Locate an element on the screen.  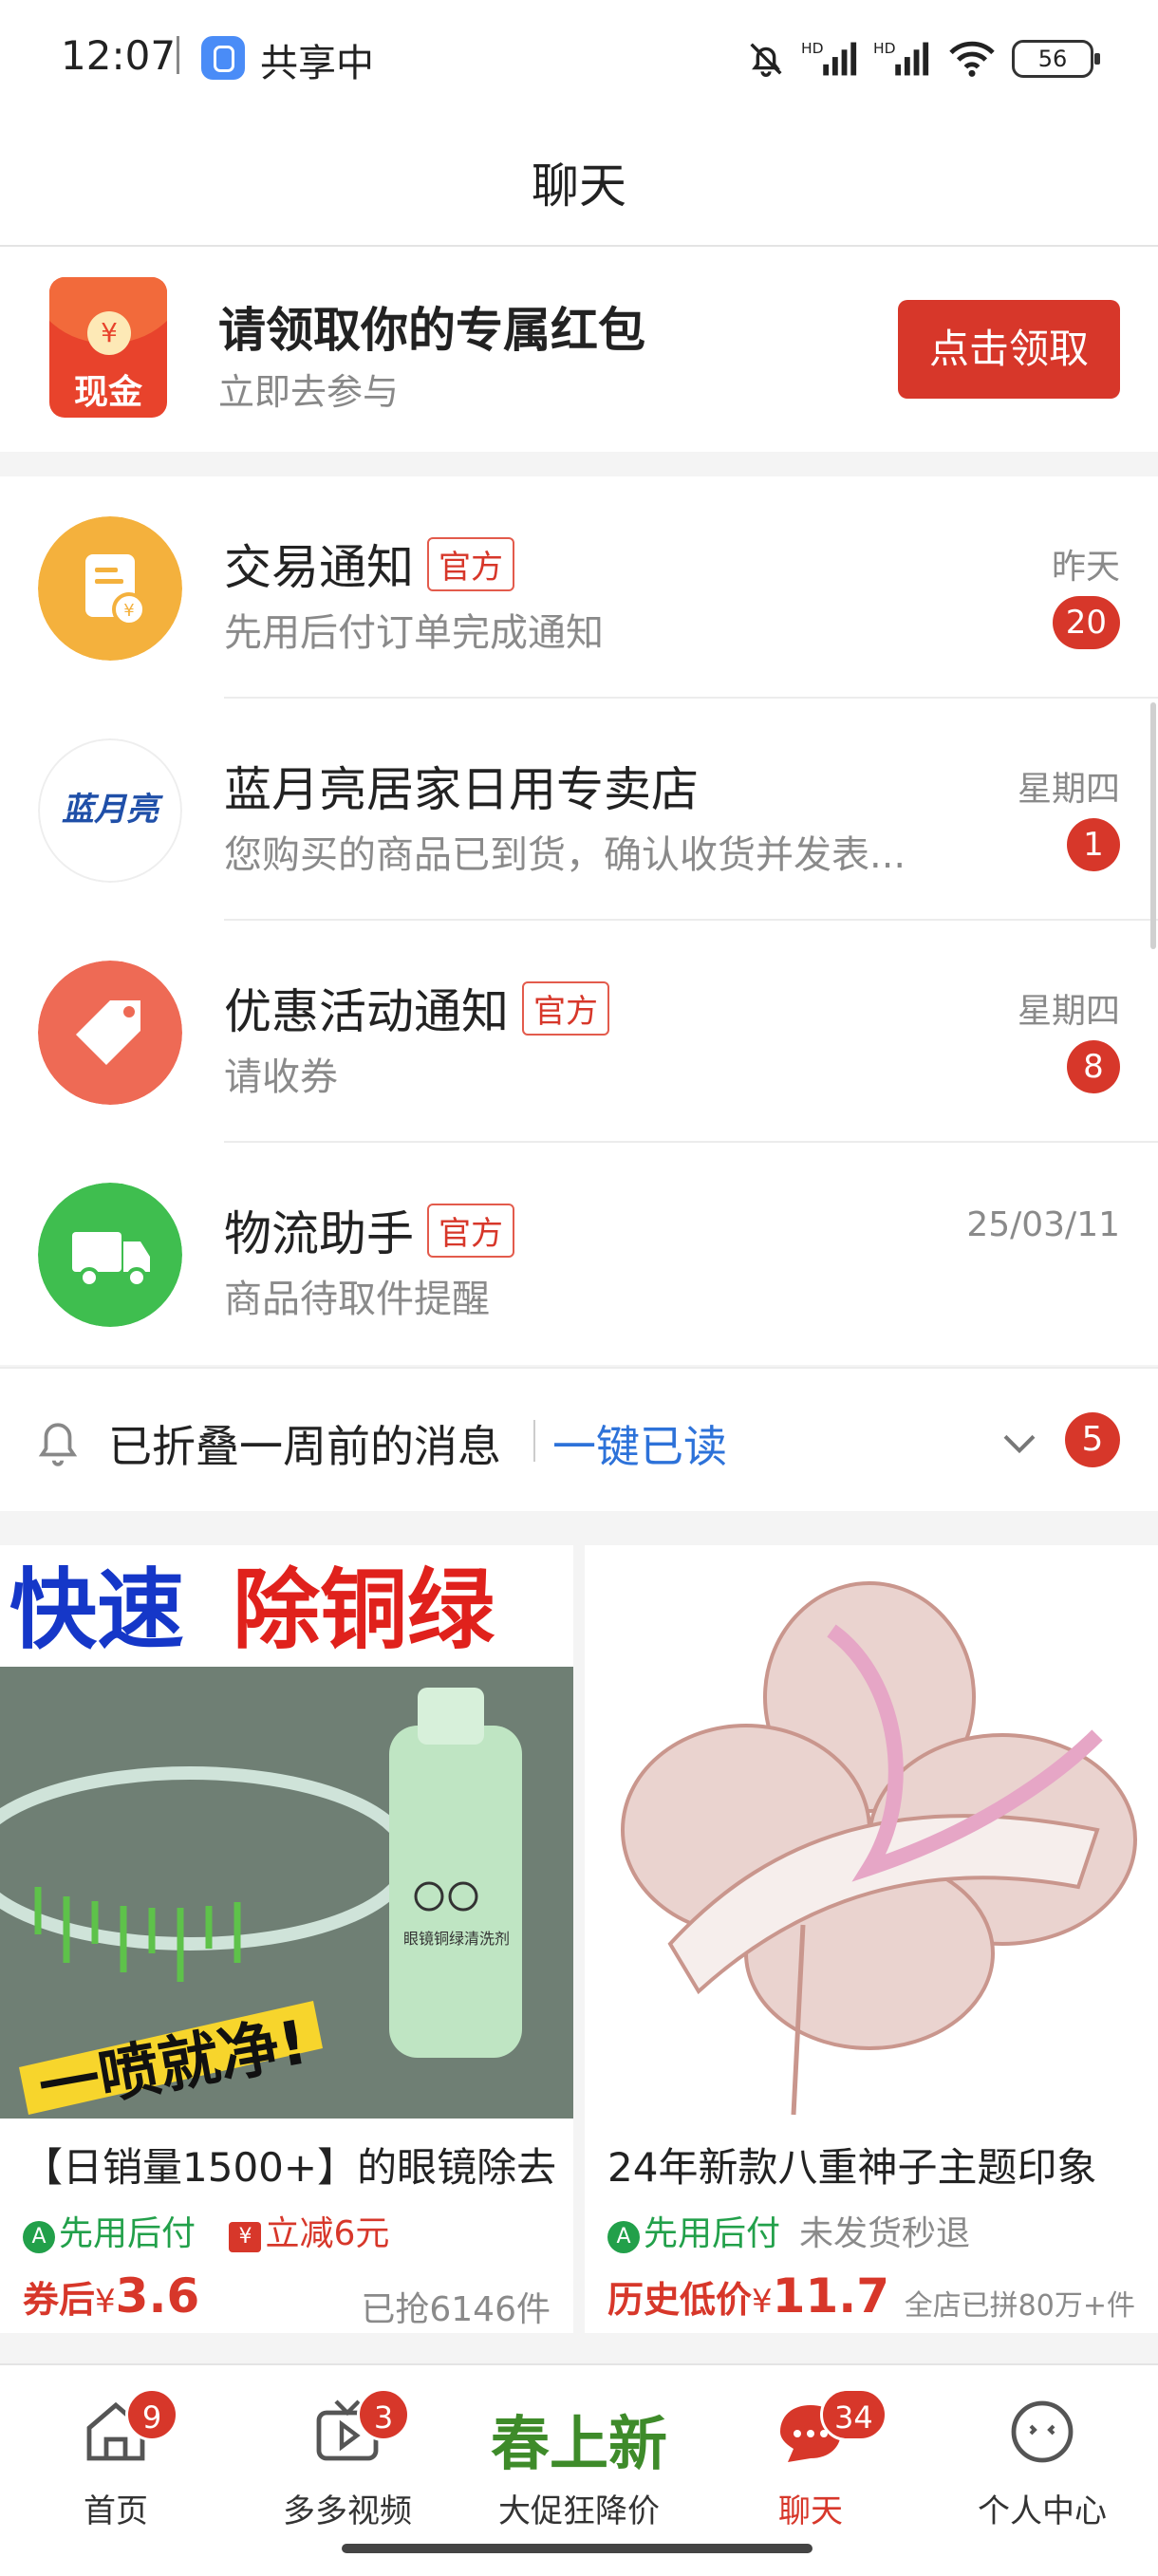
banner-title: 请领取你的专属红包 is located at coordinates (431, 331).